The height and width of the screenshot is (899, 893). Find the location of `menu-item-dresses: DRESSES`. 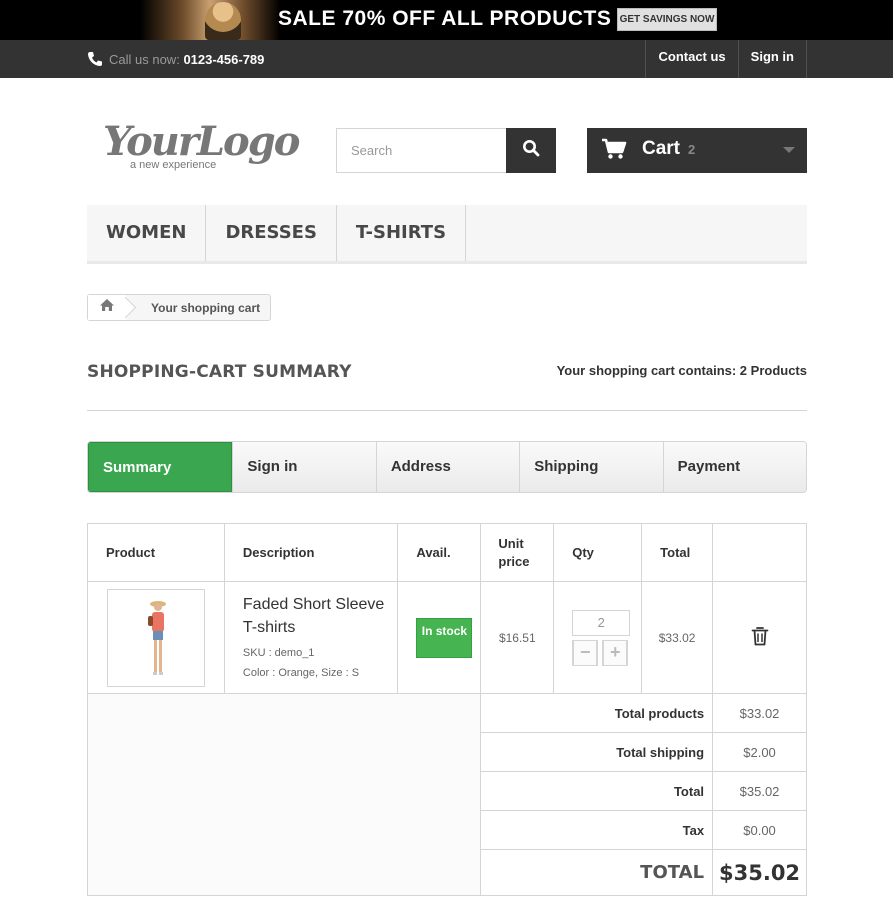

menu-item-dresses: DRESSES is located at coordinates (271, 233).